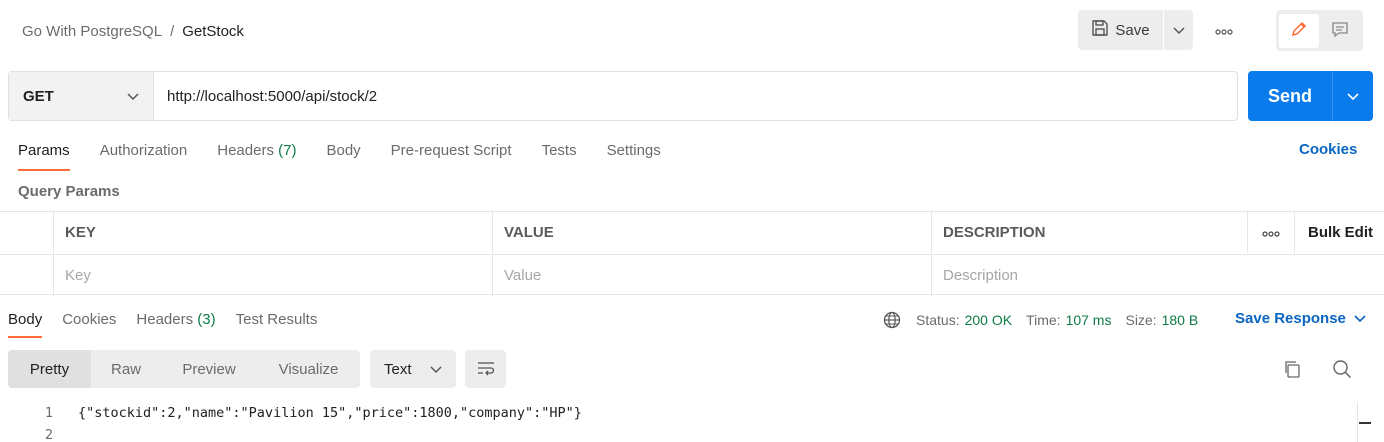 Image resolution: width=1384 pixels, height=442 pixels. Describe the element at coordinates (213, 31) in the screenshot. I see `request-name: GetStock` at that location.